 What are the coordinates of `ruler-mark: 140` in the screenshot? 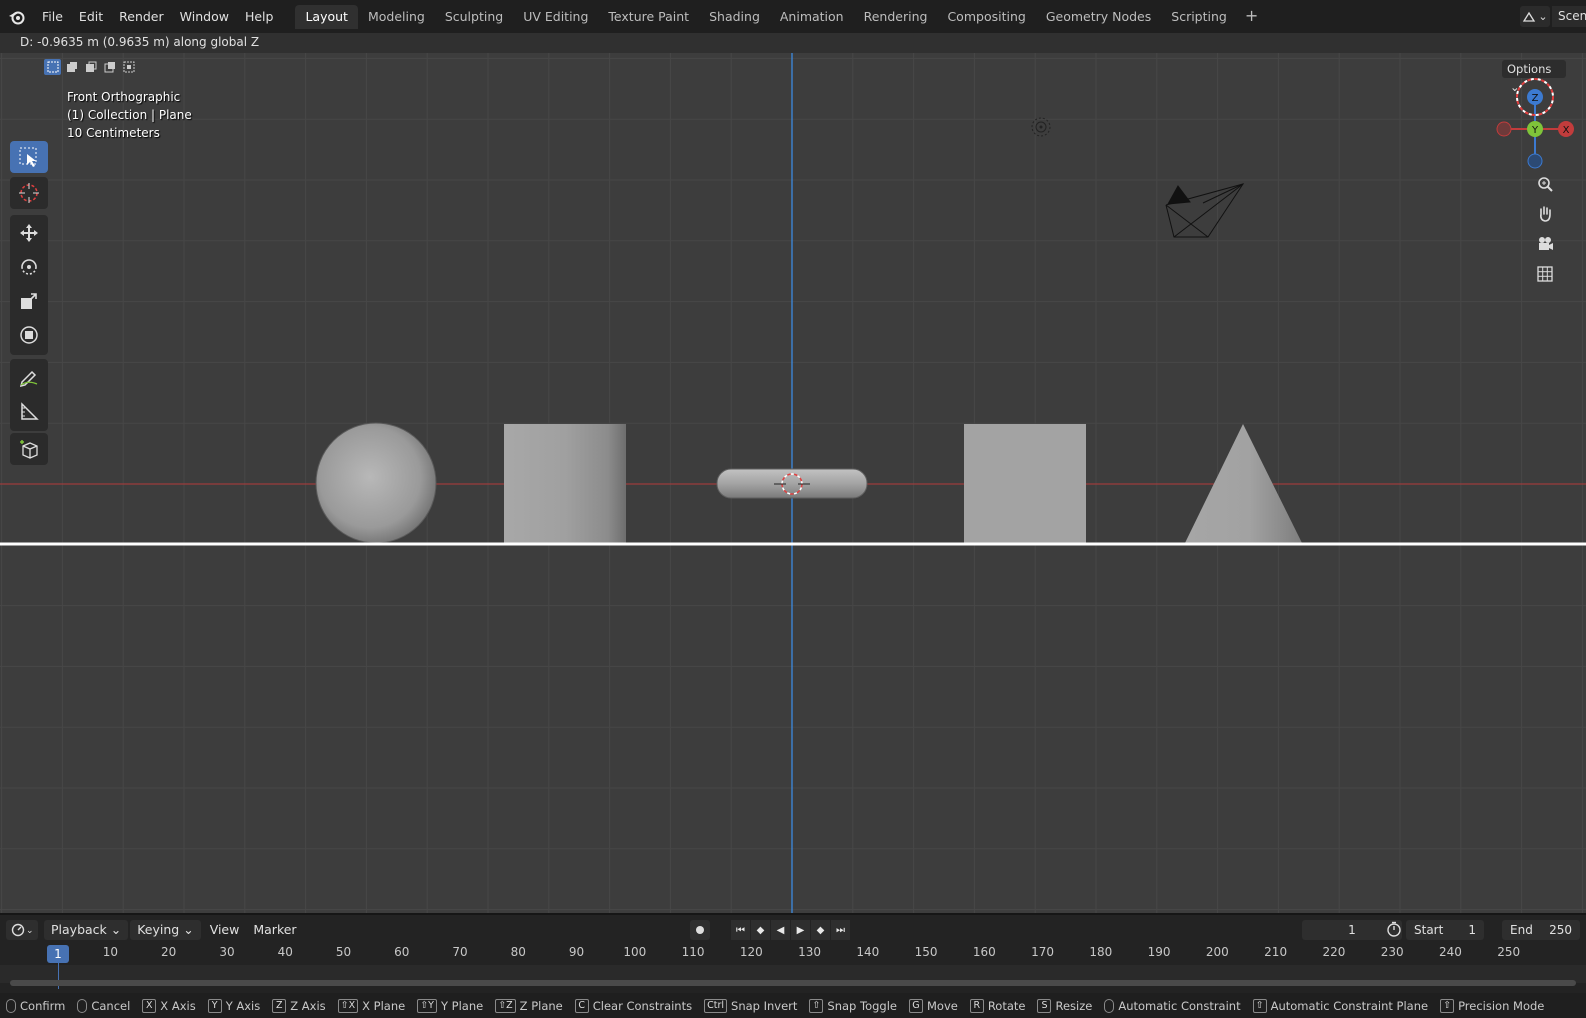 It's located at (868, 952).